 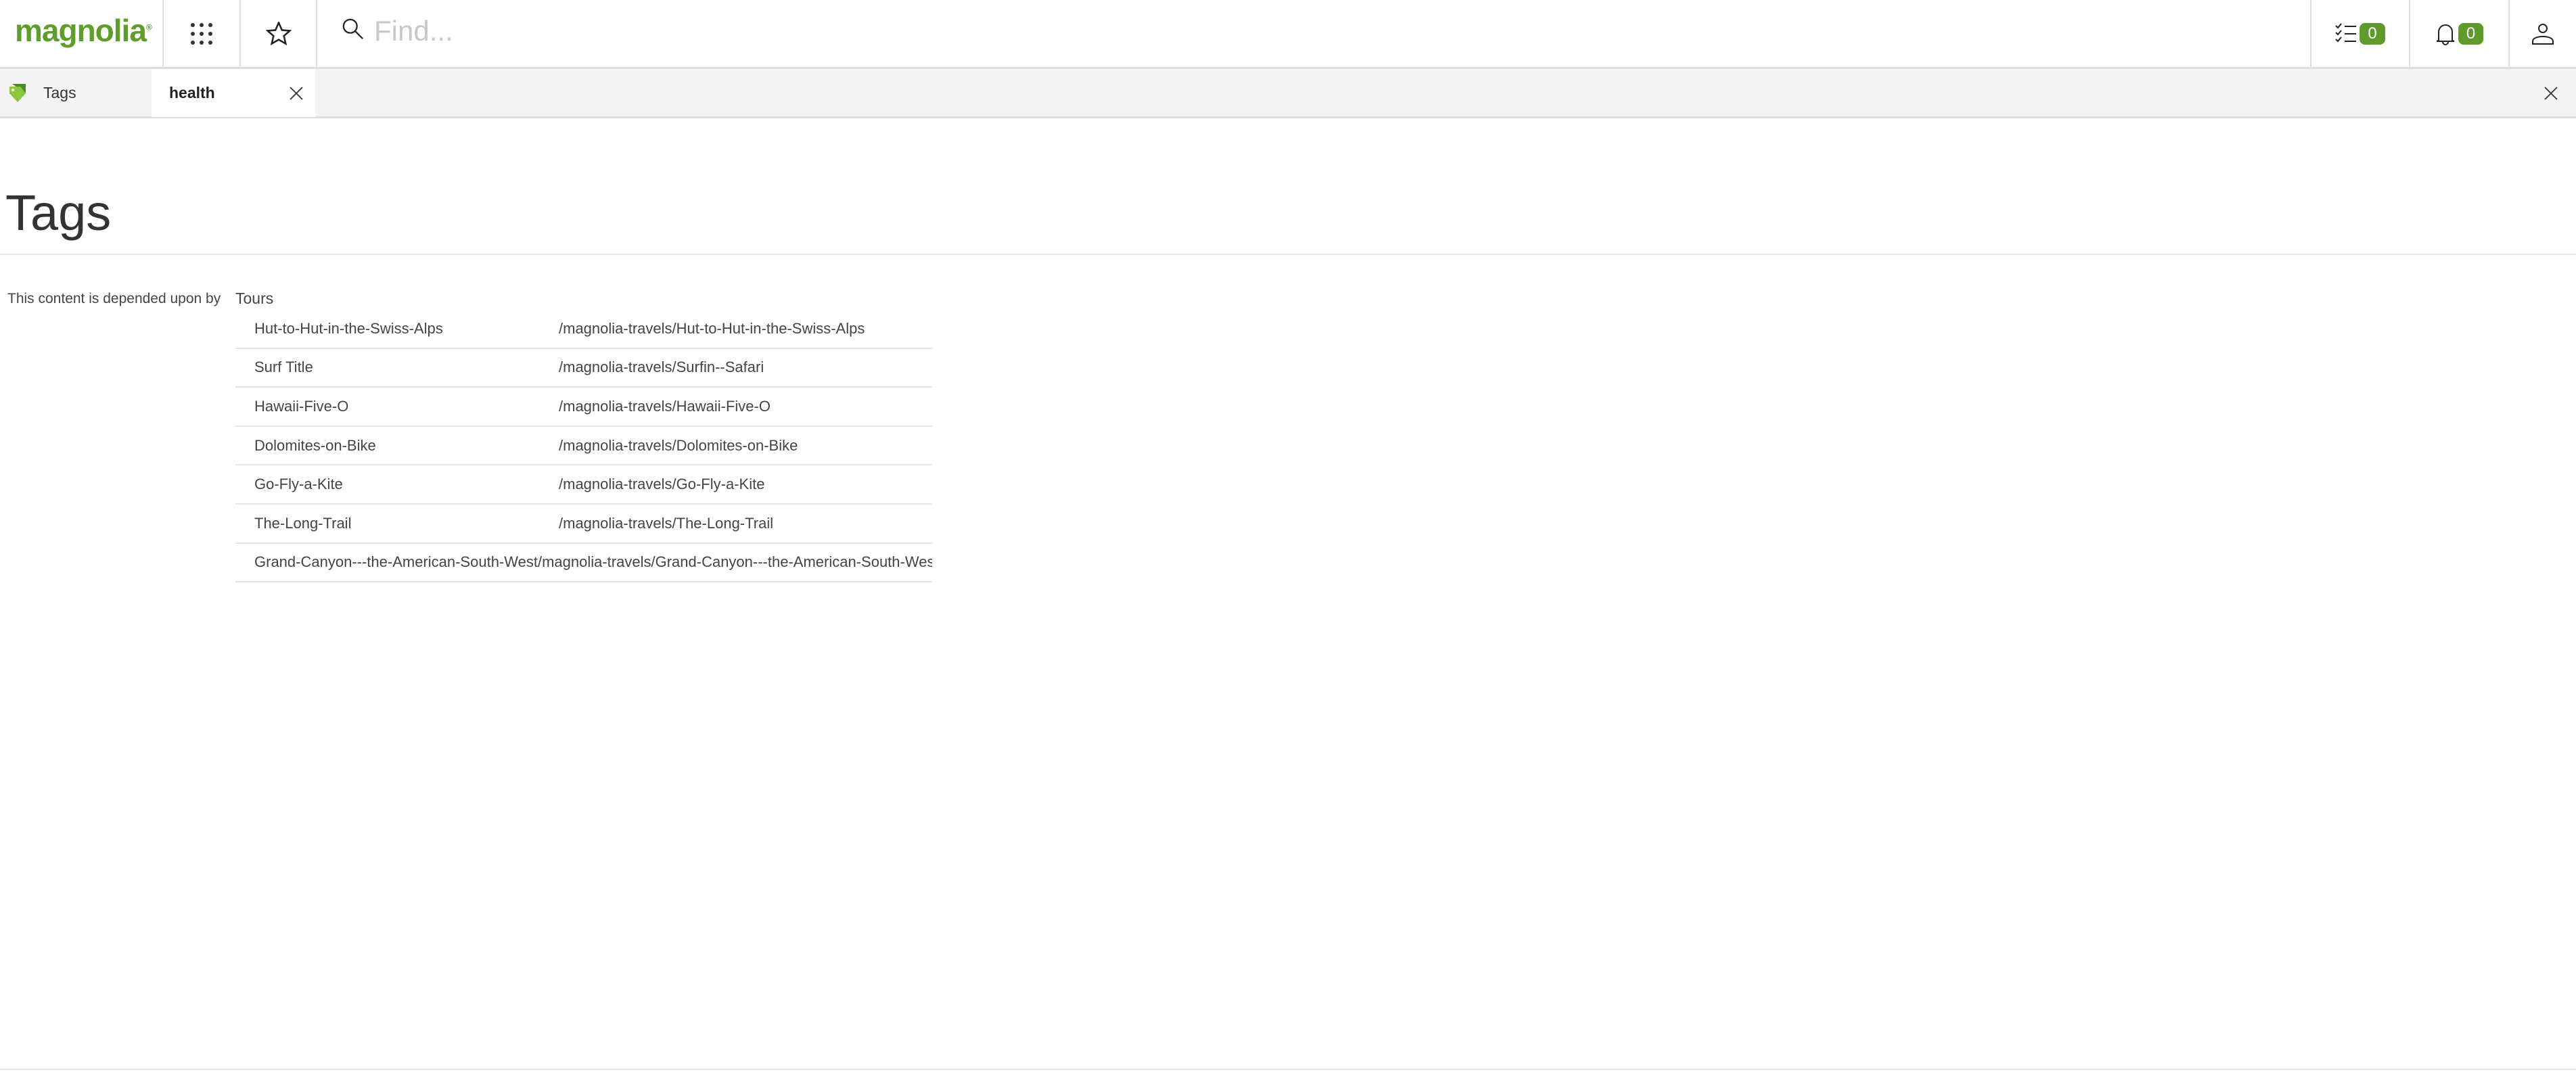 I want to click on dependency-name: Hut-to-Hut-in-the-Swiss-Alps, so click(x=348, y=328).